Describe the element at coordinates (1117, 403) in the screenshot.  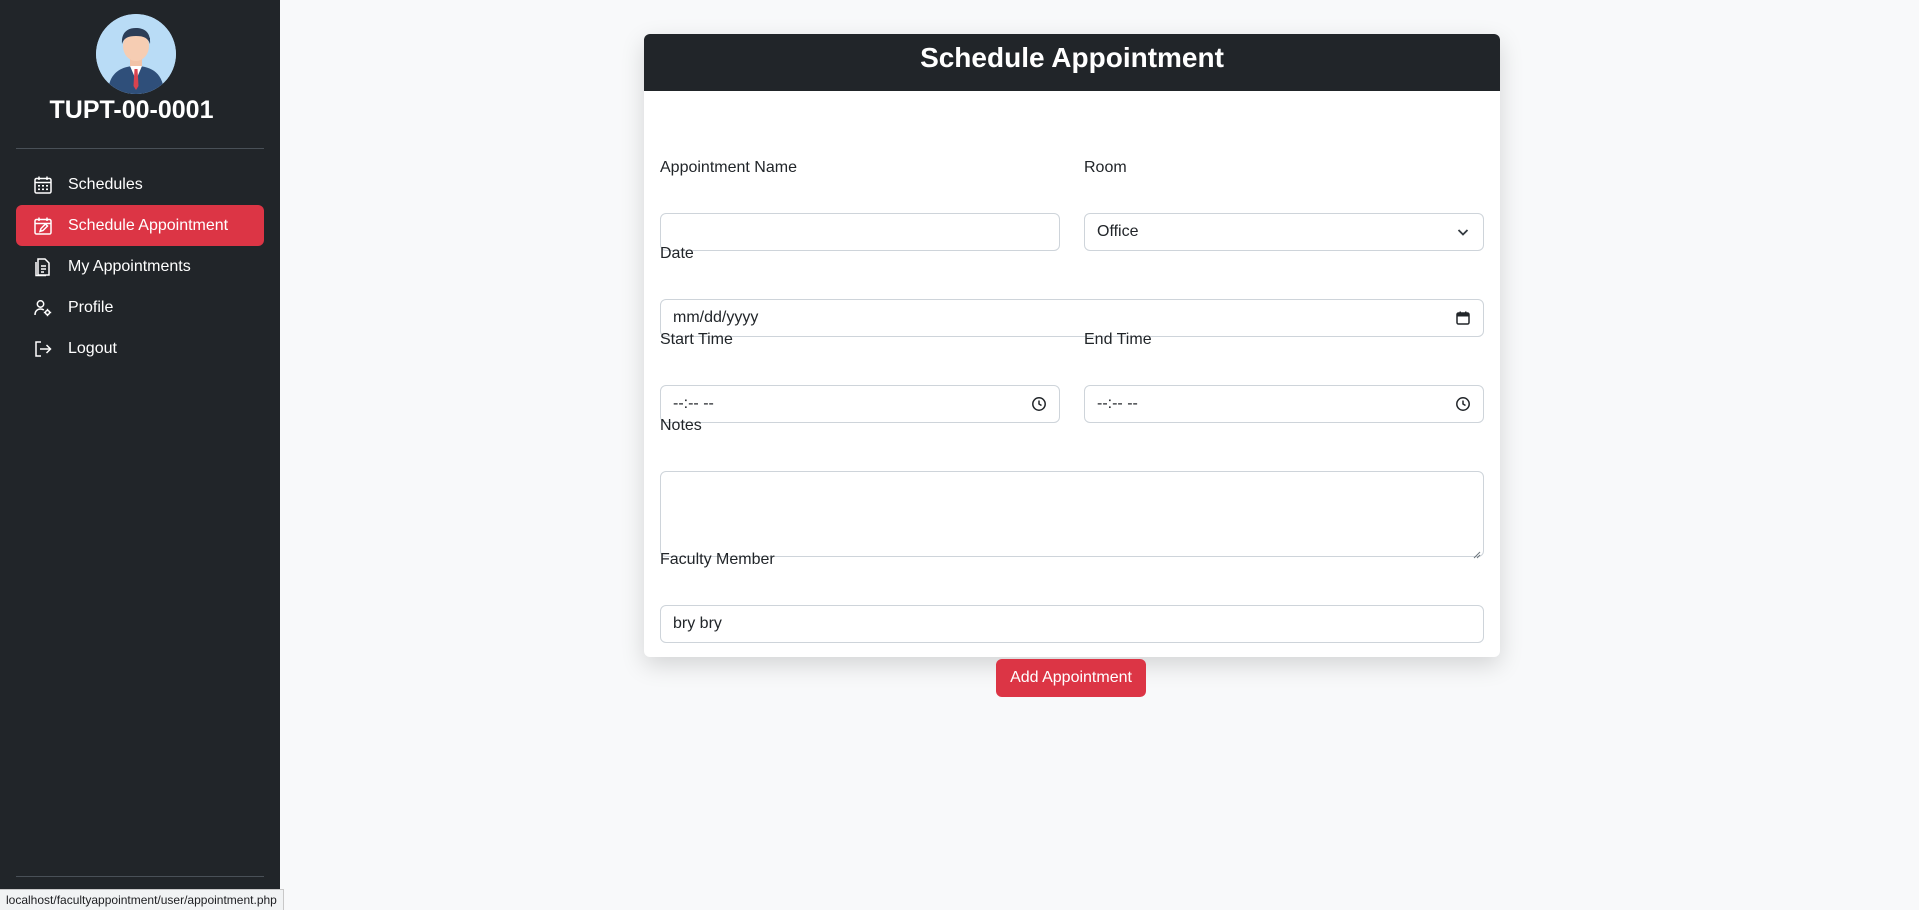
I see `end-time-value: --:-- --` at that location.